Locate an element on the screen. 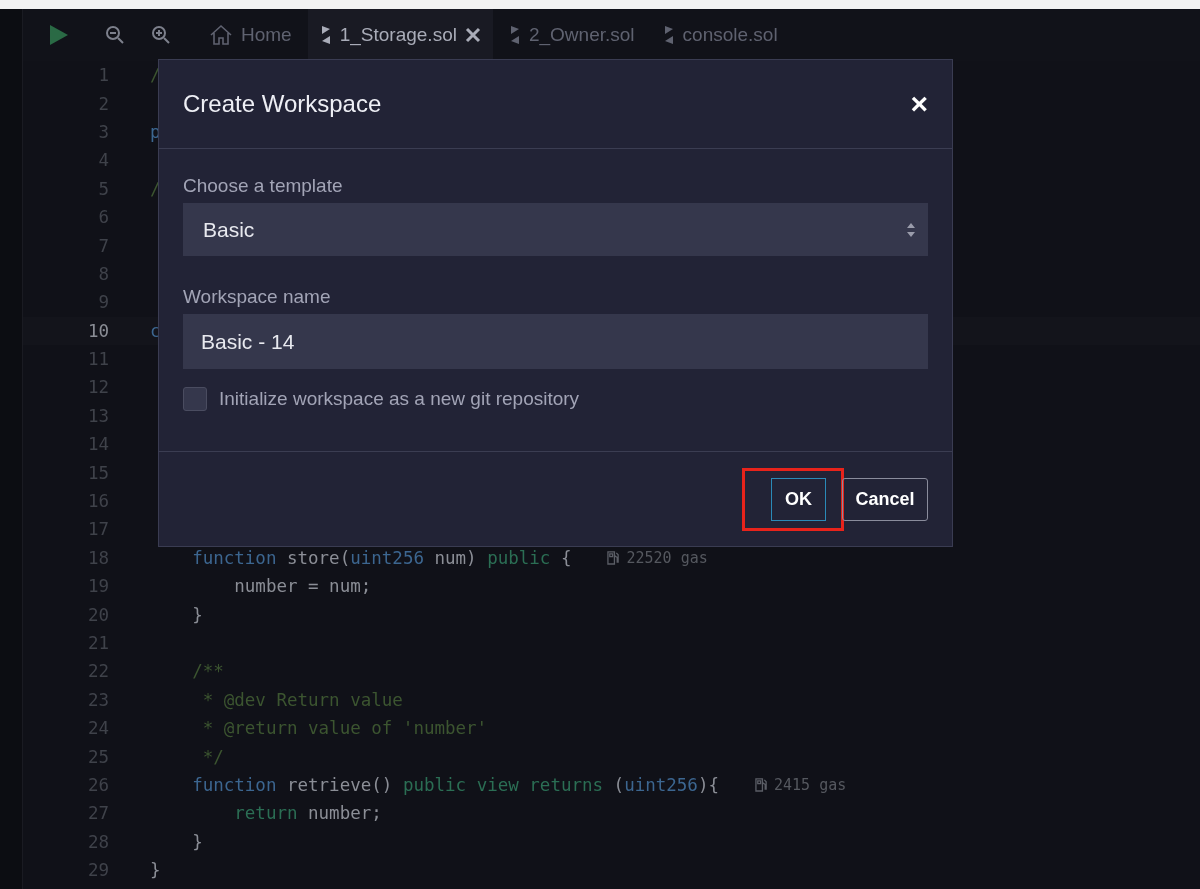  close-button: × is located at coordinates (919, 104).